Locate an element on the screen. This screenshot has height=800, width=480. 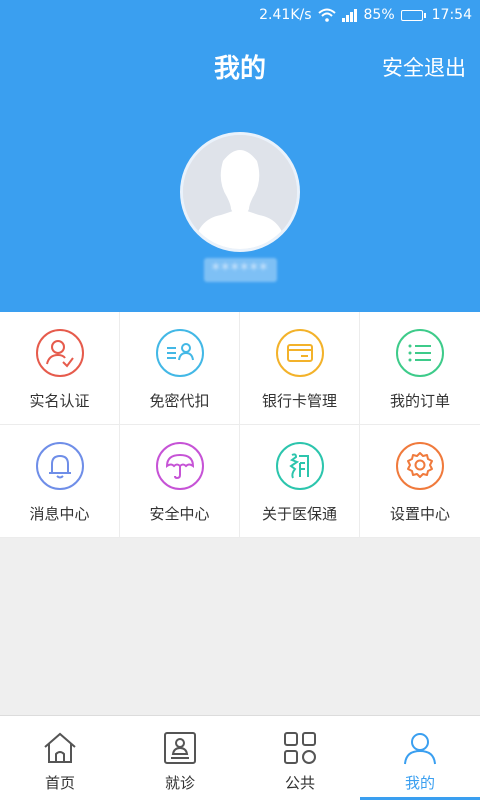
order-list-icon is located at coordinates (420, 353).